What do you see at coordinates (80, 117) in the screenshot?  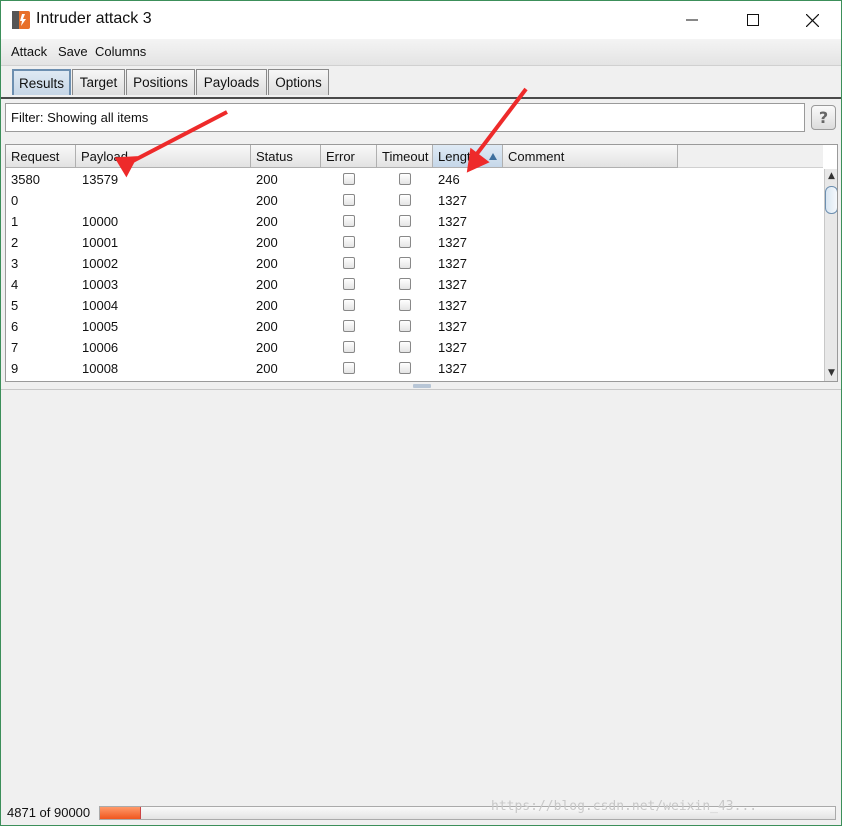 I see `filter-text: Filter: Showing all items` at bounding box center [80, 117].